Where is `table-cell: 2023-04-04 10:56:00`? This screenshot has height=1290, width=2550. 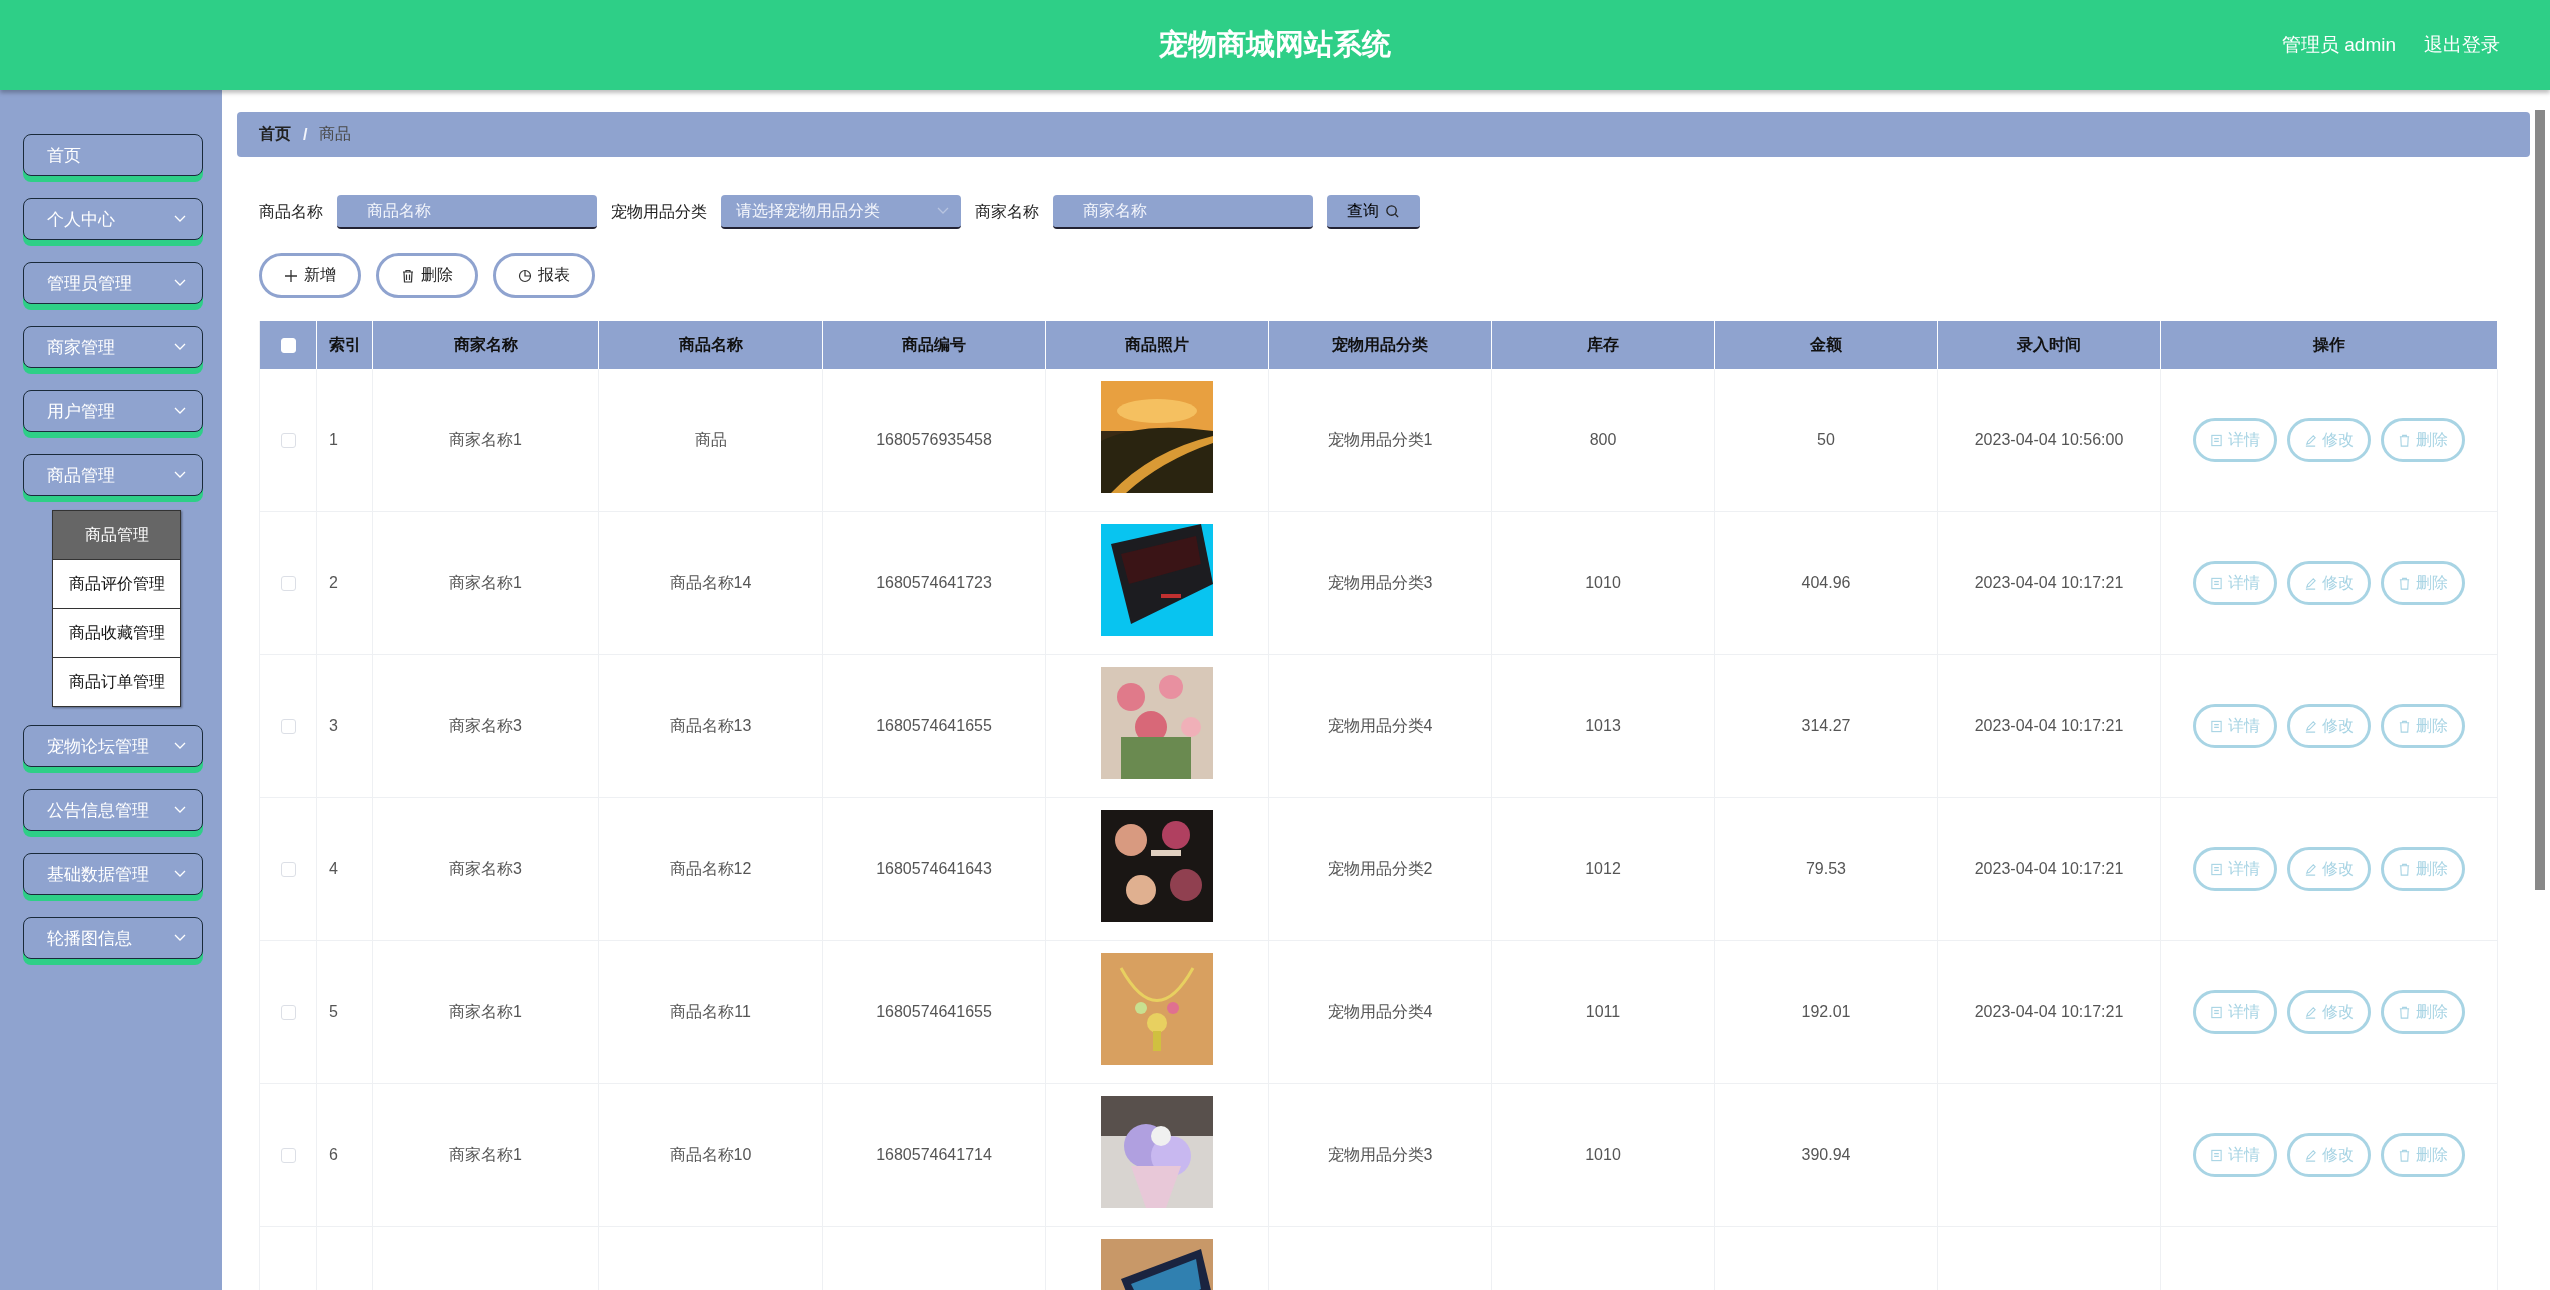
table-cell: 2023-04-04 10:56:00 is located at coordinates (2049, 440).